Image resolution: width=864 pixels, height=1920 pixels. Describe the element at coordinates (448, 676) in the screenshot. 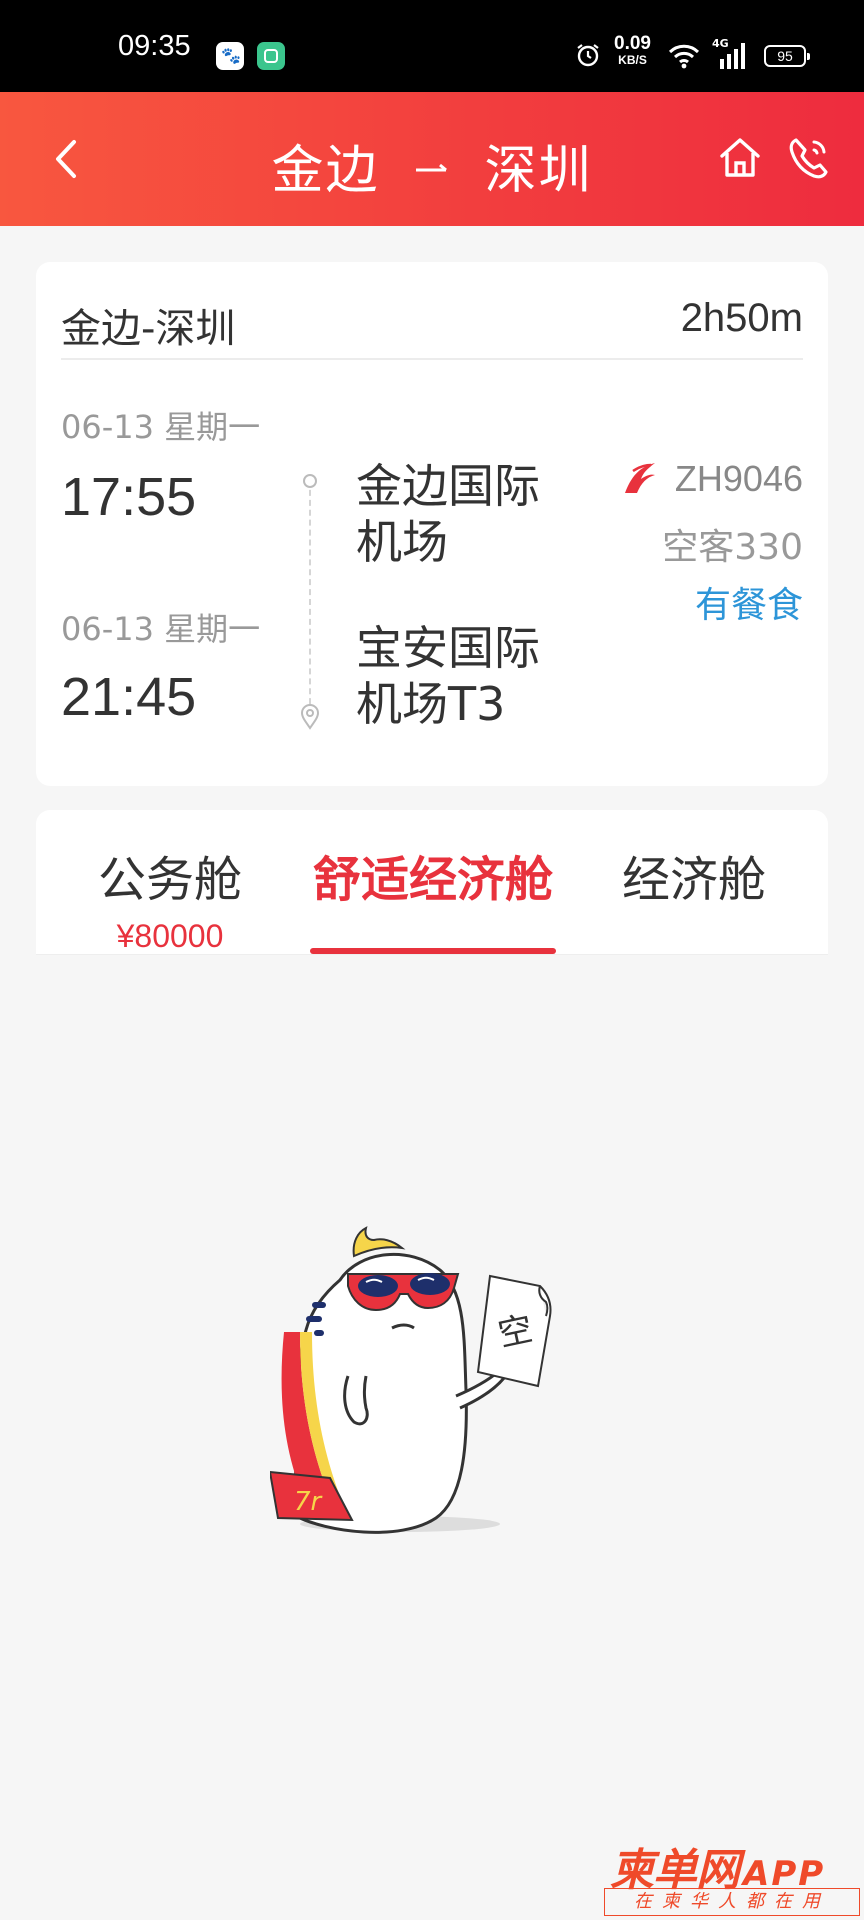

I see `arrive-airport: 宝安国际机场T3` at that location.